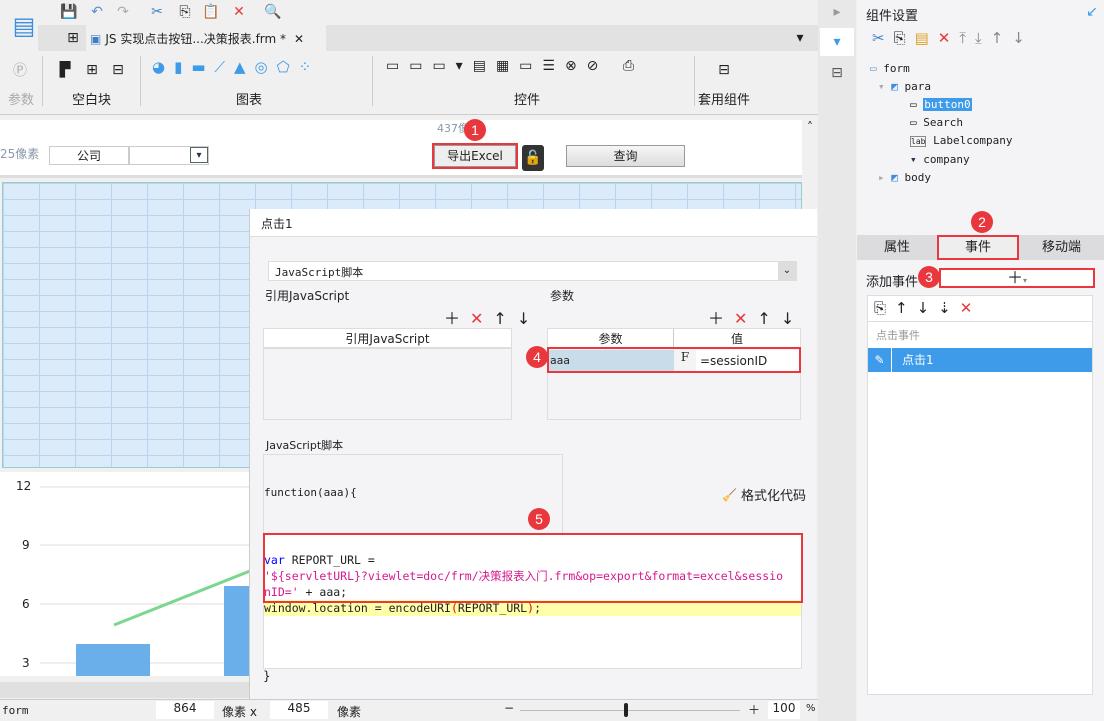 The height and width of the screenshot is (721, 1104). I want to click on chart-icons: ◕▮▬⟋▲◎⬠⁘, so click(236, 67).